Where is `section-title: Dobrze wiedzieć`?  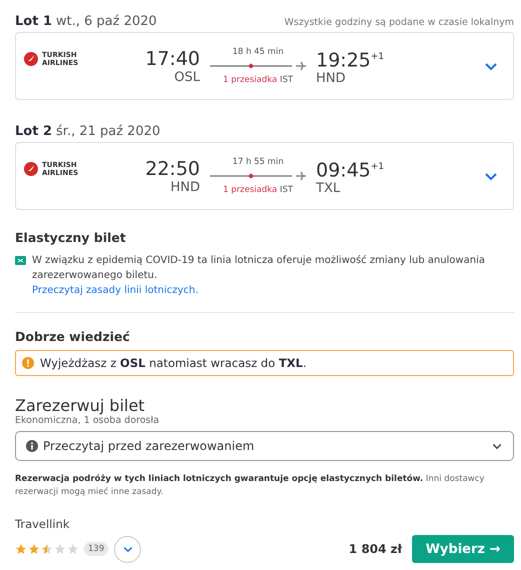
section-title: Dobrze wiedzieć is located at coordinates (73, 336).